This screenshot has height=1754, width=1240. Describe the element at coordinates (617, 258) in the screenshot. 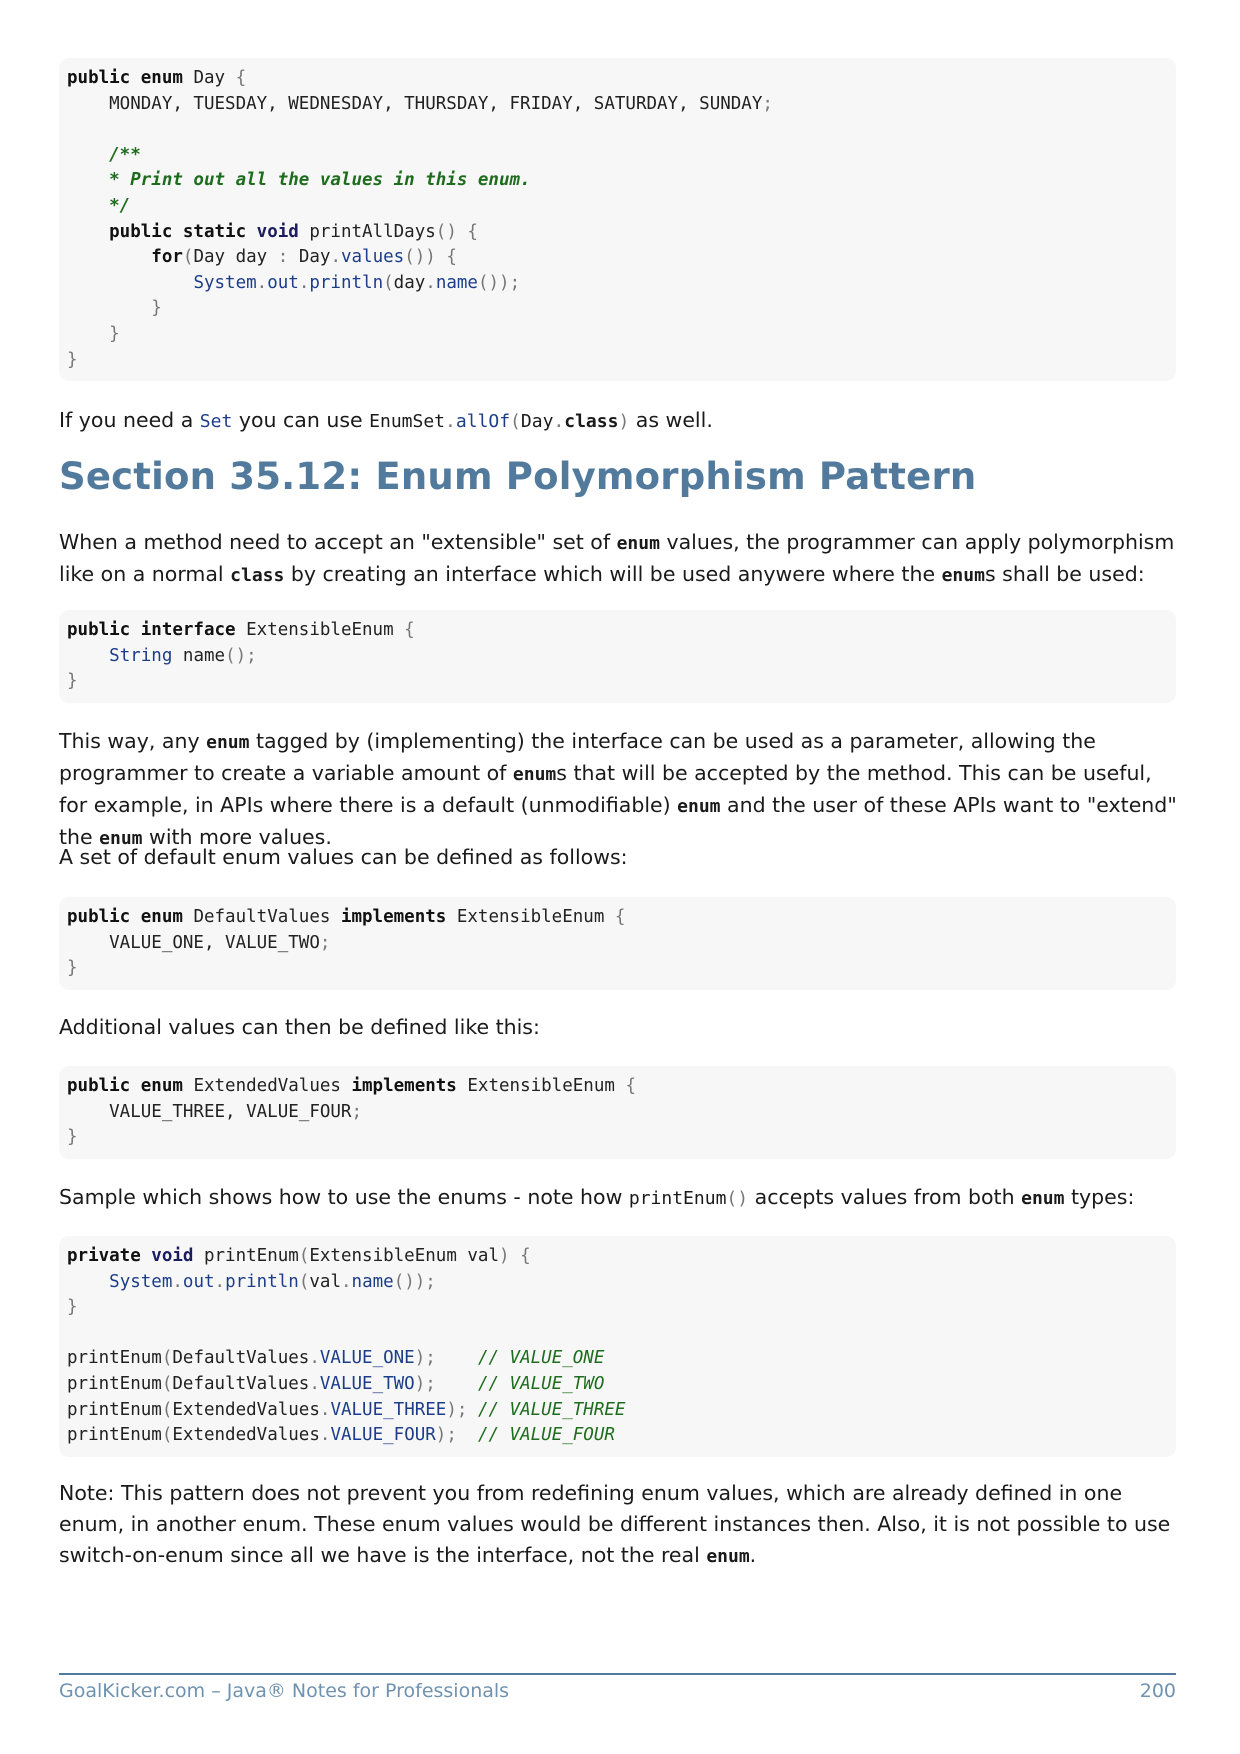

I see `code-line: for(Day day : Day.values()) {` at that location.